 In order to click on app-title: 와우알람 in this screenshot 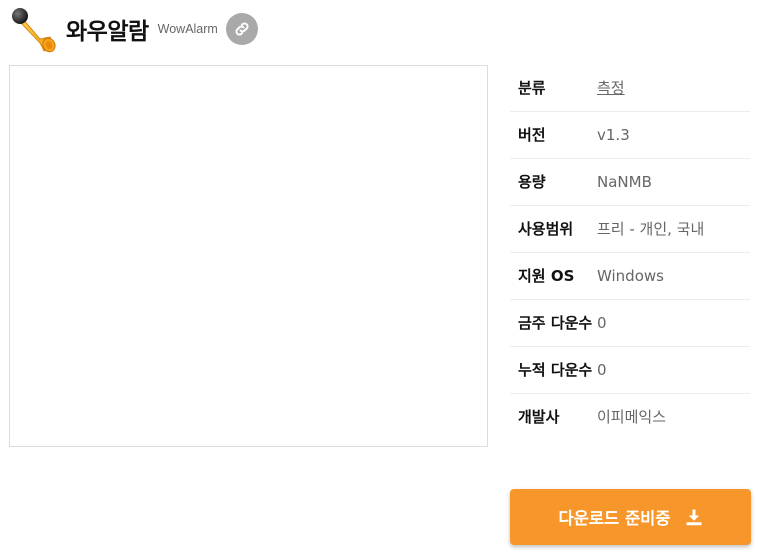, I will do `click(107, 32)`.